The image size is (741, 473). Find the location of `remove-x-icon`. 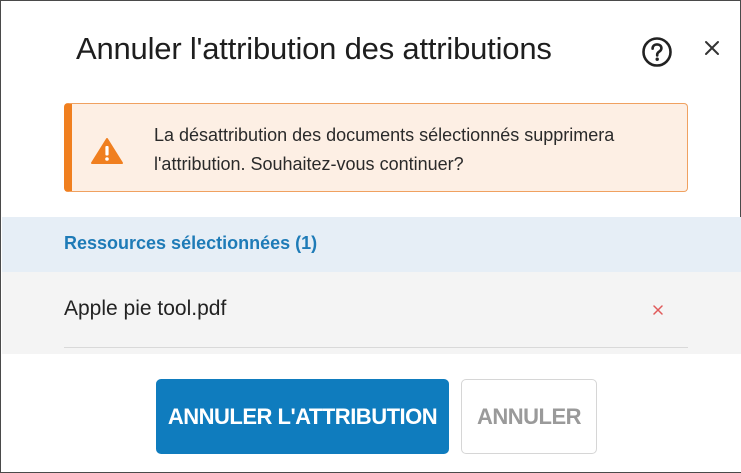

remove-x-icon is located at coordinates (658, 310).